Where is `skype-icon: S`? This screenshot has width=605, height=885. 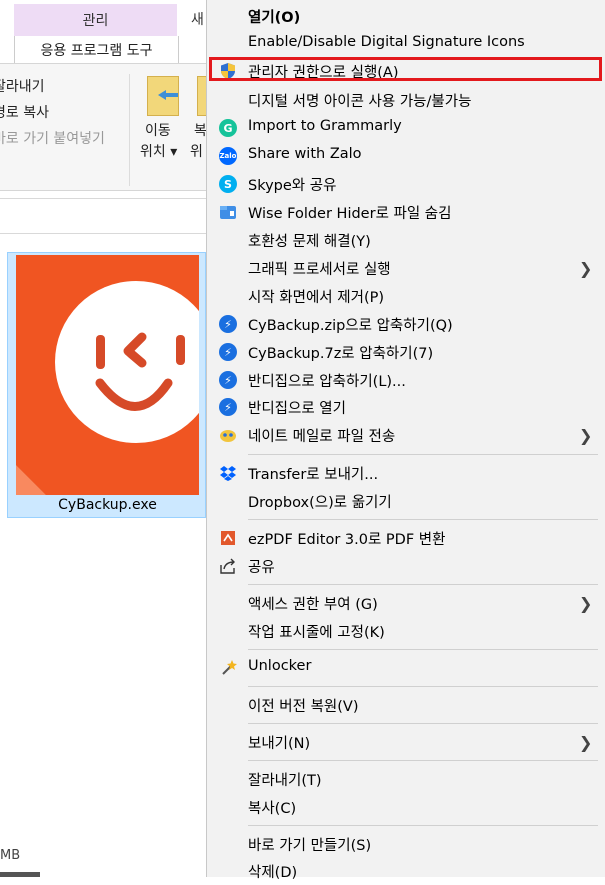 skype-icon: S is located at coordinates (228, 184).